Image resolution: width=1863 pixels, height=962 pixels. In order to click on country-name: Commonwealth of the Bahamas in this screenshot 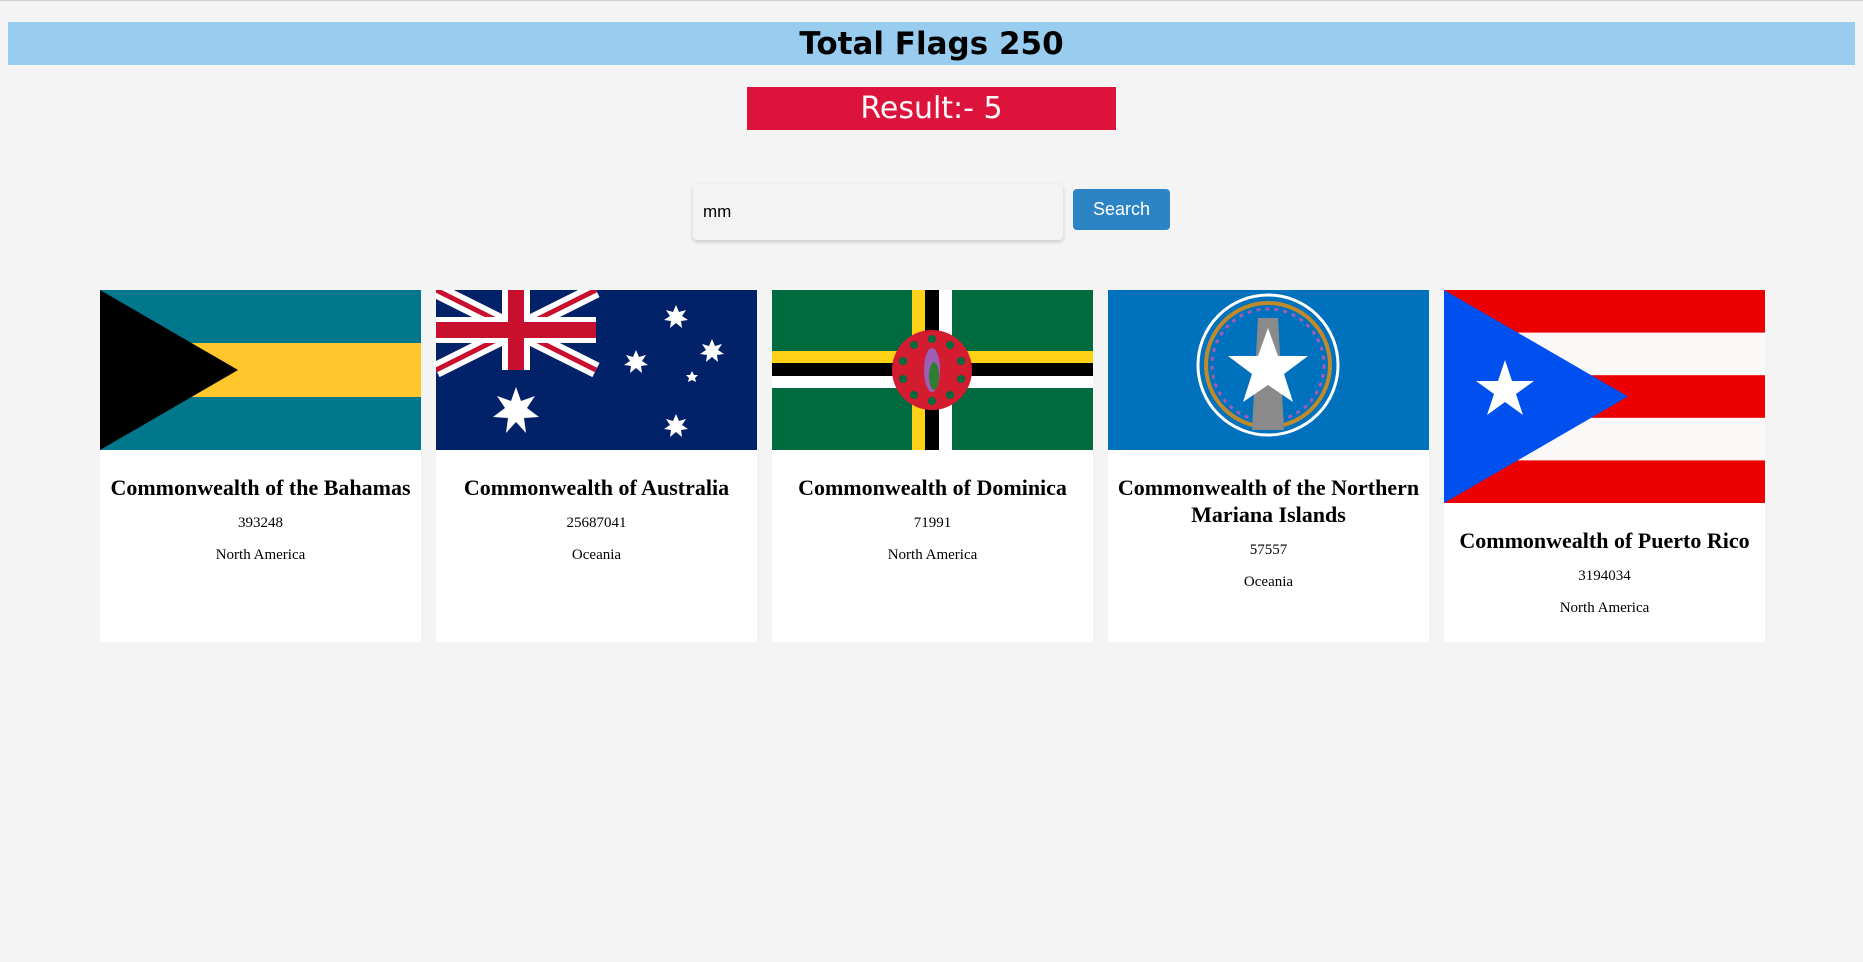, I will do `click(260, 487)`.